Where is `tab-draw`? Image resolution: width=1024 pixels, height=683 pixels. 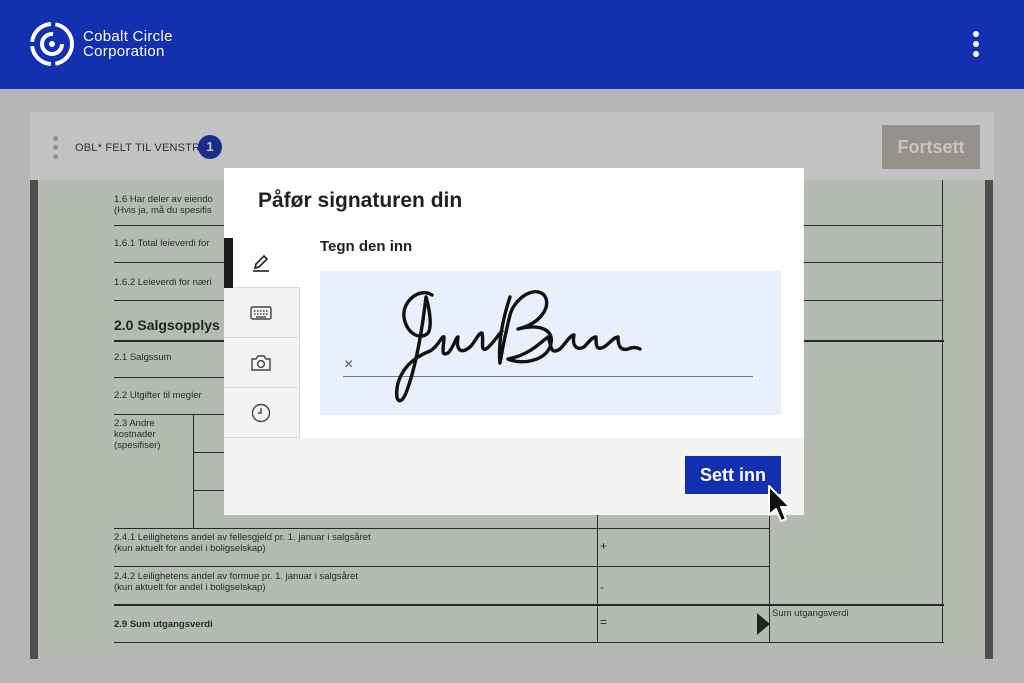 tab-draw is located at coordinates (261, 263).